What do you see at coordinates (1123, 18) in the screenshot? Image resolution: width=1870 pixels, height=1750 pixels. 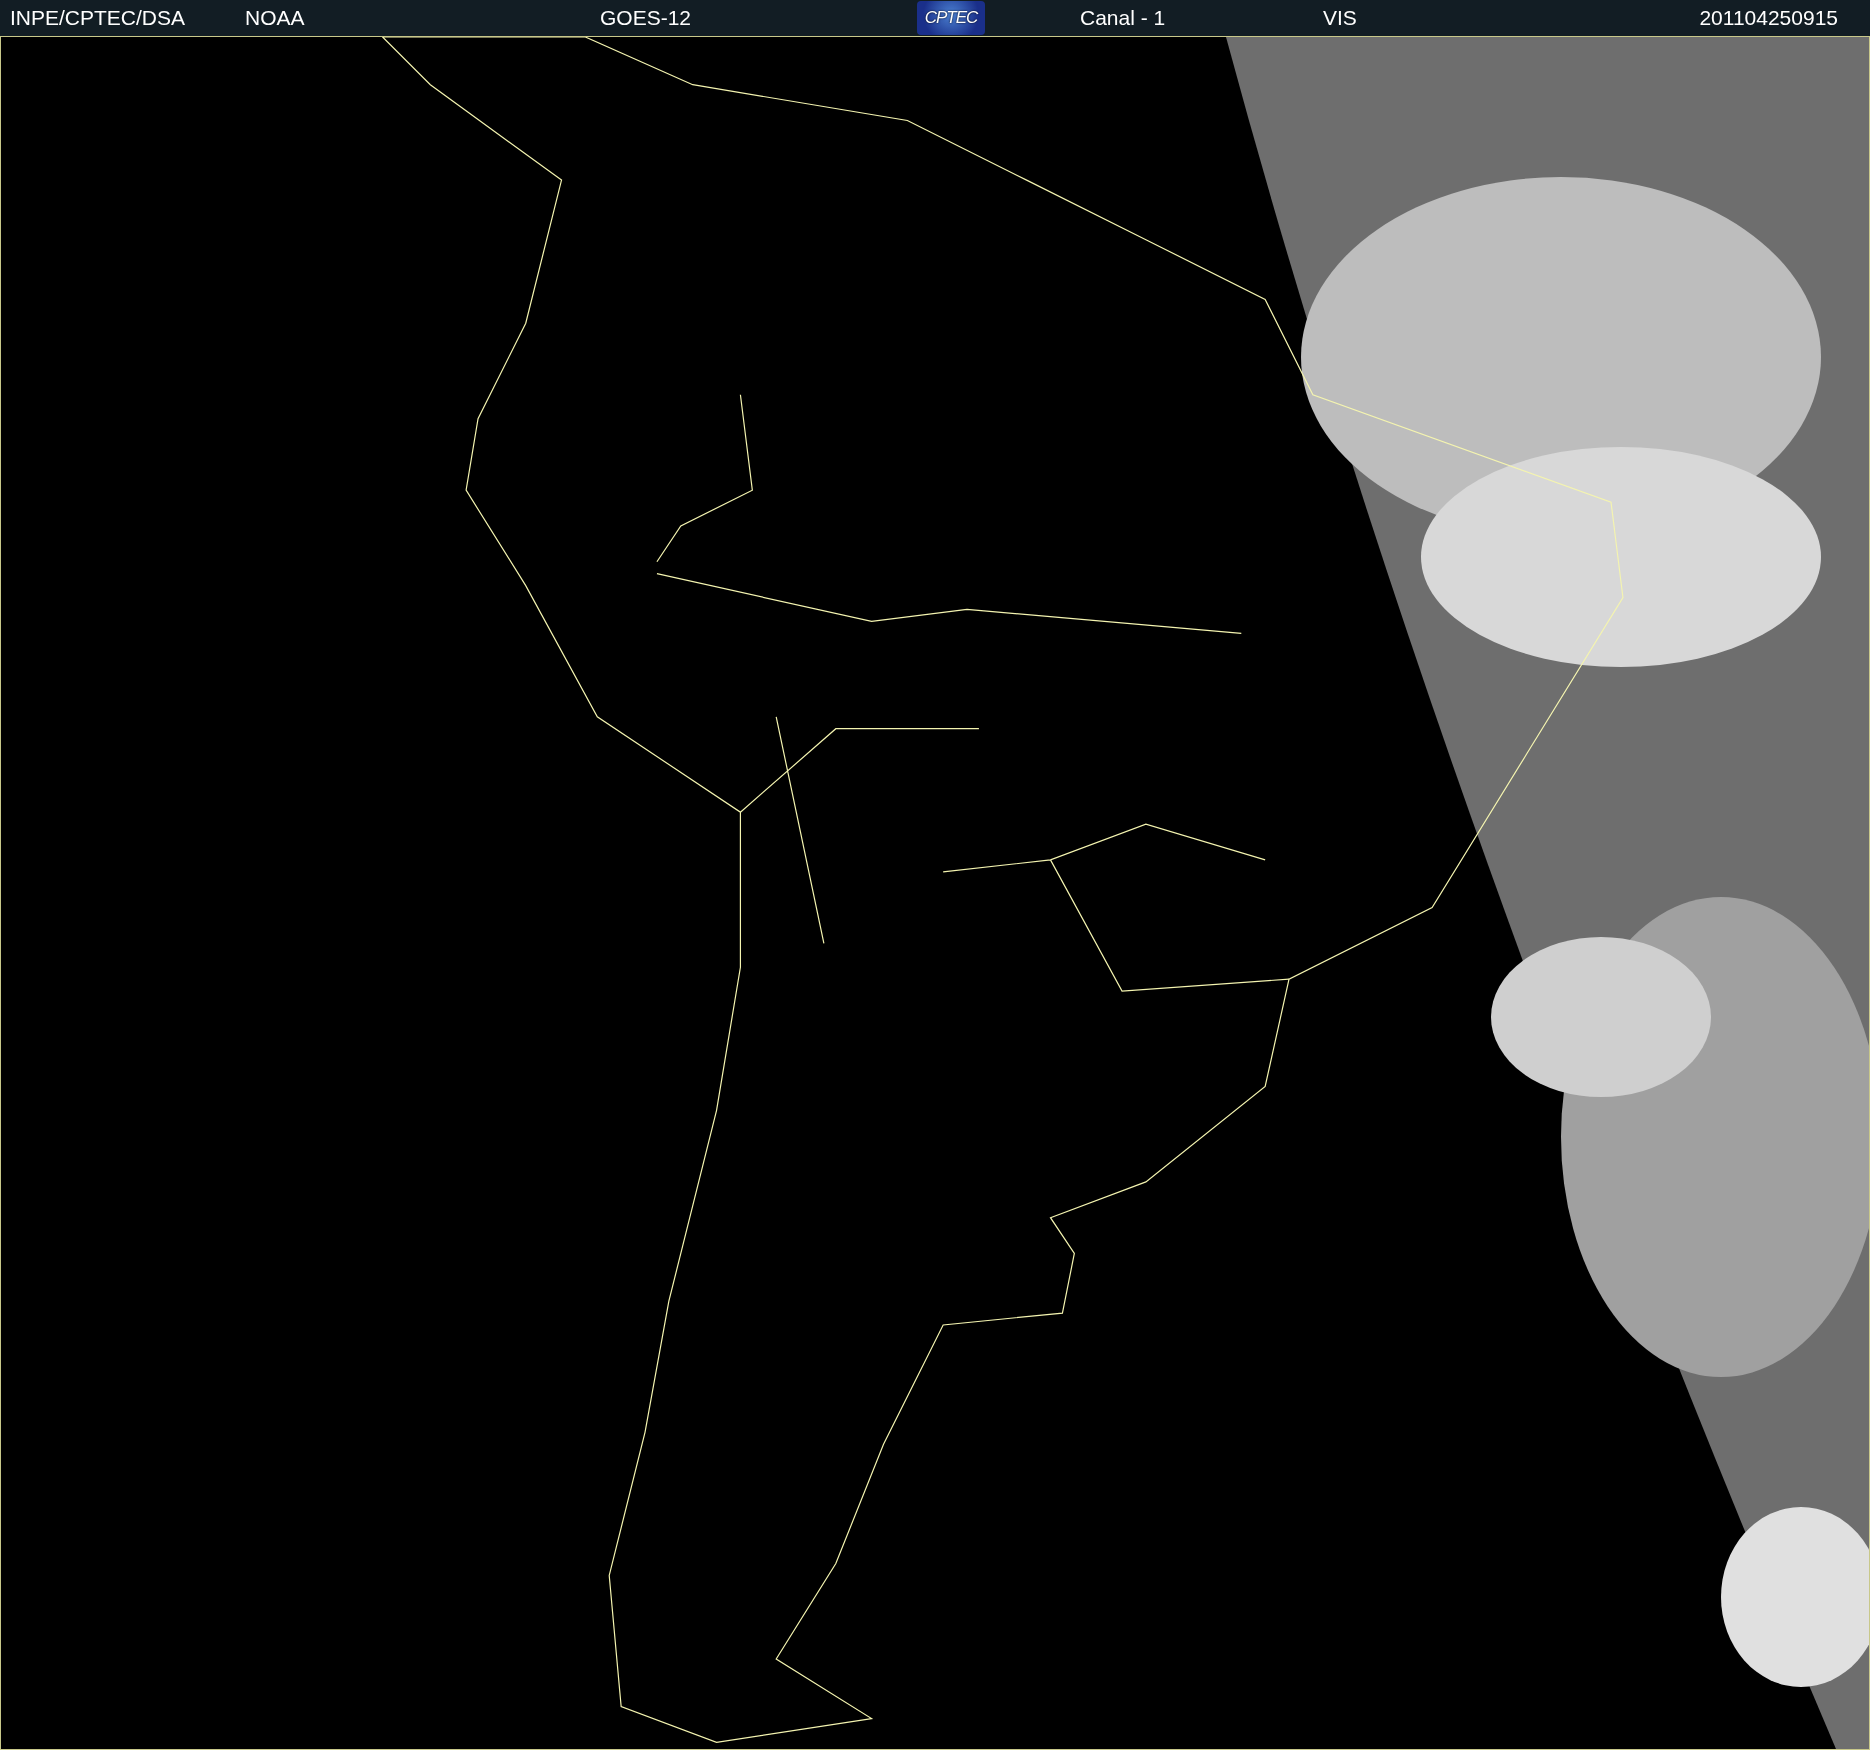 I see `channel-label: Canal - 1` at bounding box center [1123, 18].